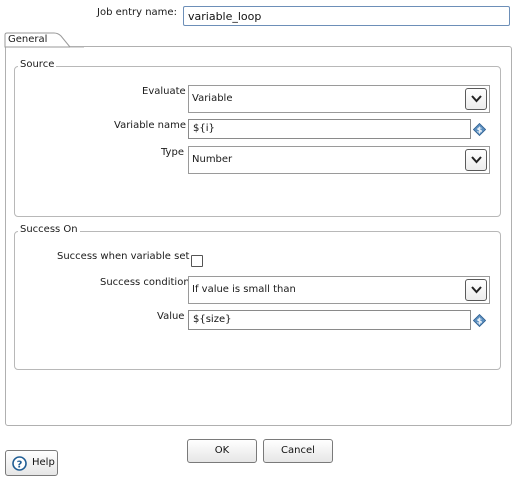 The image size is (515, 482). What do you see at coordinates (222, 451) in the screenshot?
I see `ok-button: OK` at bounding box center [222, 451].